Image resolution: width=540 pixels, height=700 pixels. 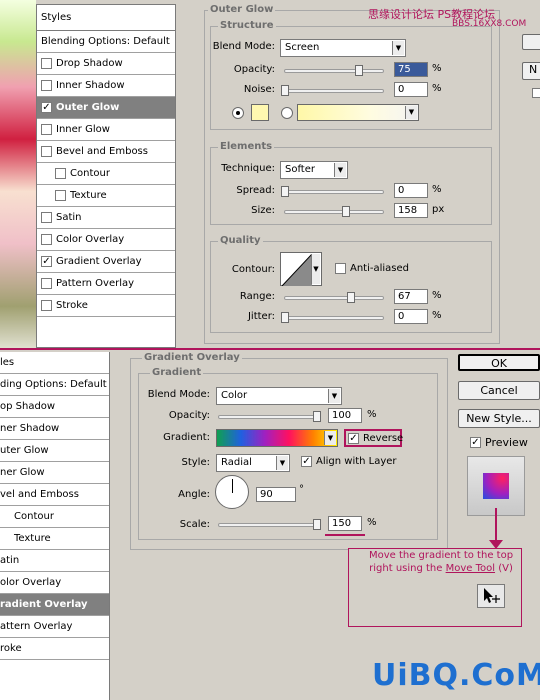 I want to click on style-list-item: atin, so click(x=54, y=561).